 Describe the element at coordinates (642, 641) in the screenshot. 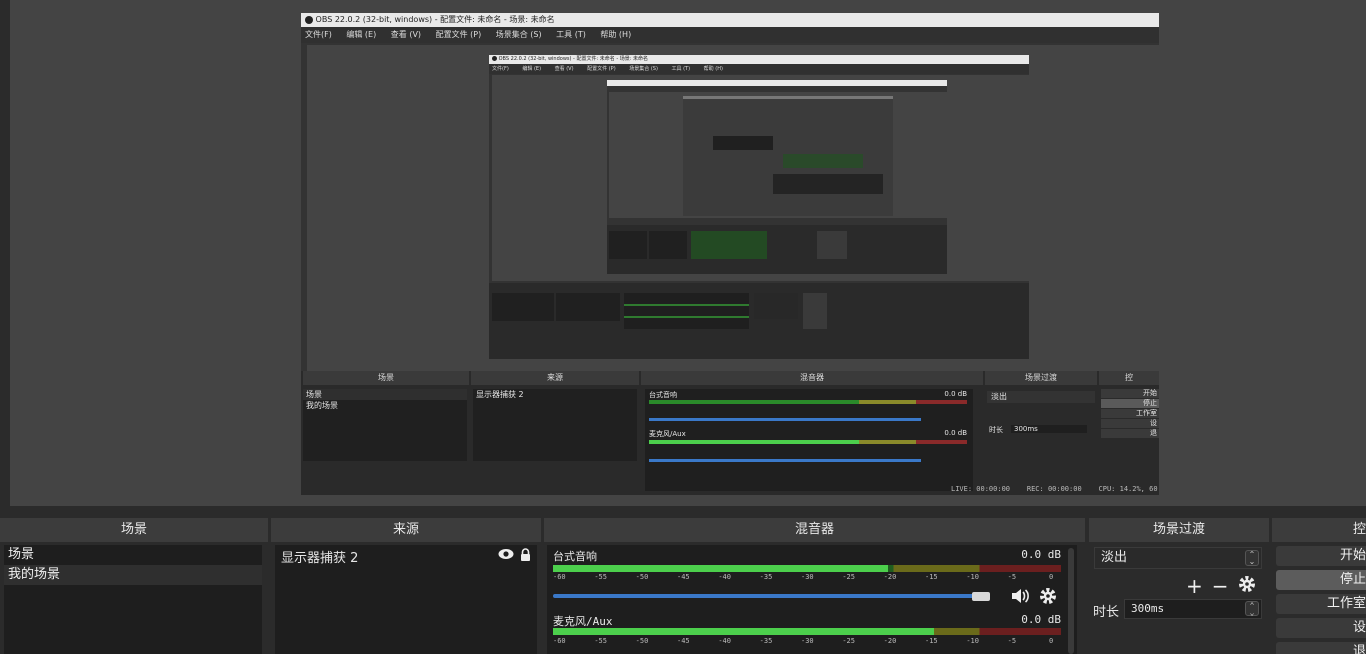

I see `meter-tick-label: -50` at that location.